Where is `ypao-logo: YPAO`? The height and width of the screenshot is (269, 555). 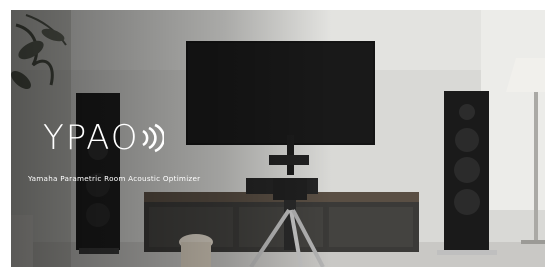
ypao-logo: YPAO is located at coordinates (103, 138).